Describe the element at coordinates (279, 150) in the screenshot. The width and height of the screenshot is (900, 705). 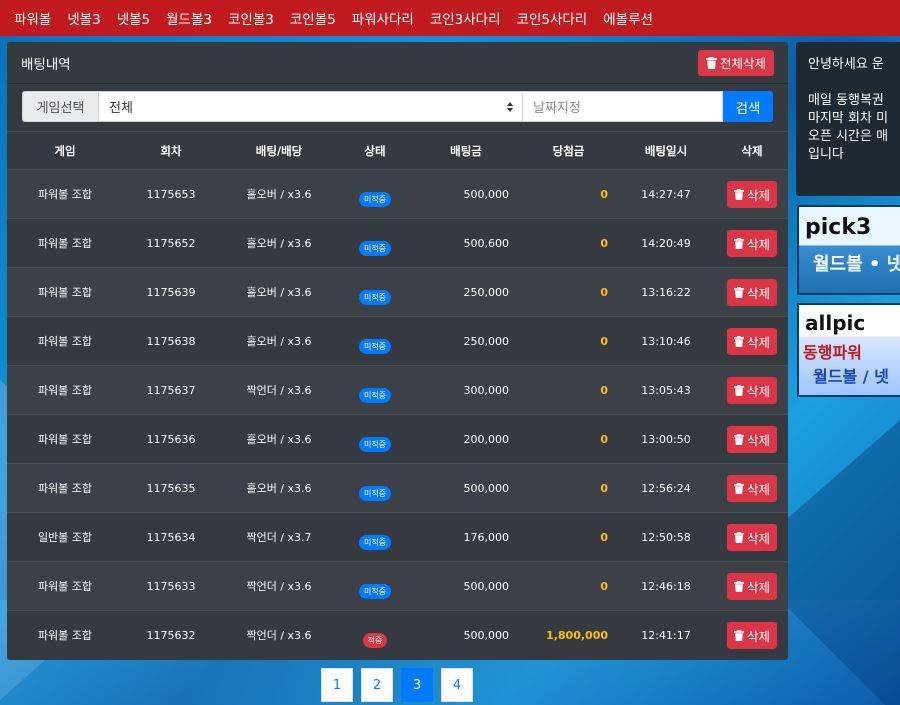
I see `column-header: 배팅/배당` at that location.